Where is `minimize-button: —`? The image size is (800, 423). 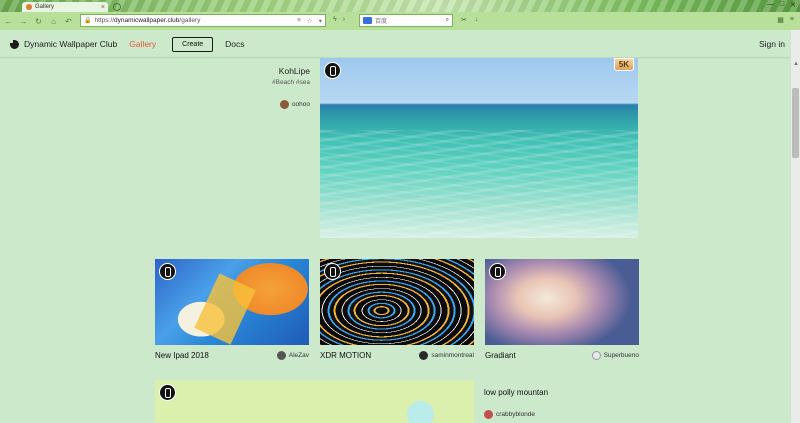
minimize-button: — is located at coordinates (770, 5).